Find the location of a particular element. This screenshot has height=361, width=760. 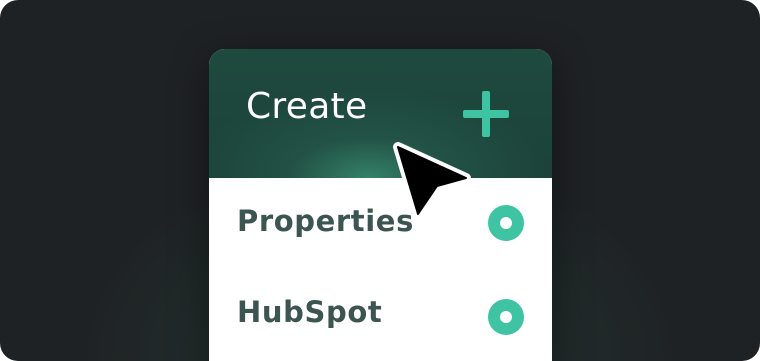

menu-item-hubspot: HubSpot is located at coordinates (380, 318).